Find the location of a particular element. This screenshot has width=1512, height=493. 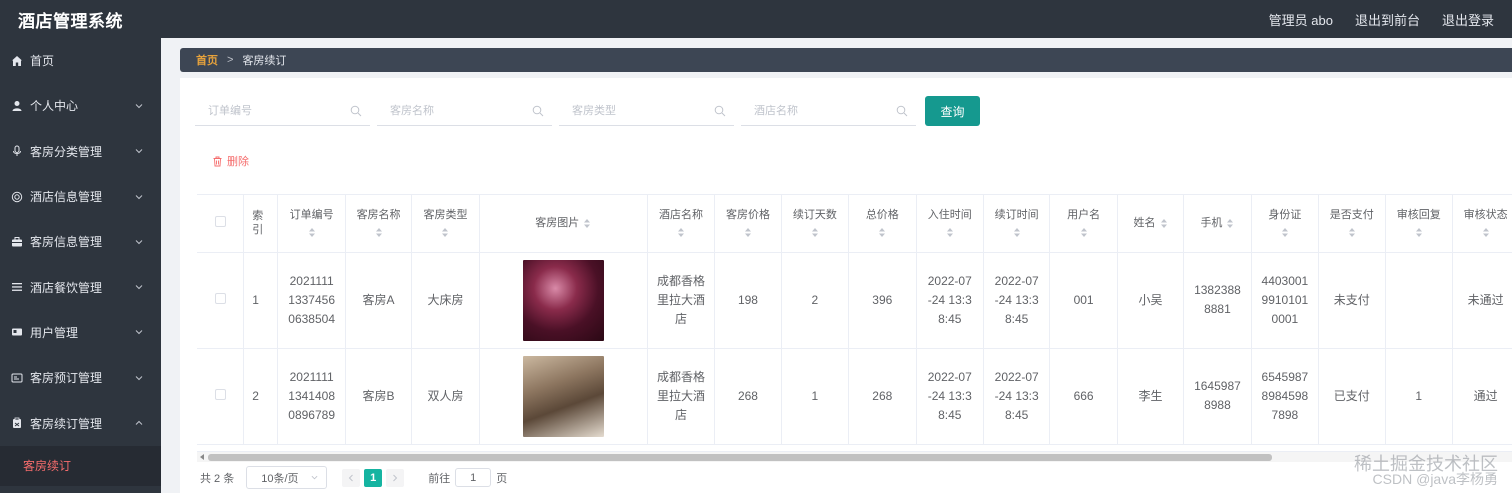

row-select is located at coordinates (221, 300).